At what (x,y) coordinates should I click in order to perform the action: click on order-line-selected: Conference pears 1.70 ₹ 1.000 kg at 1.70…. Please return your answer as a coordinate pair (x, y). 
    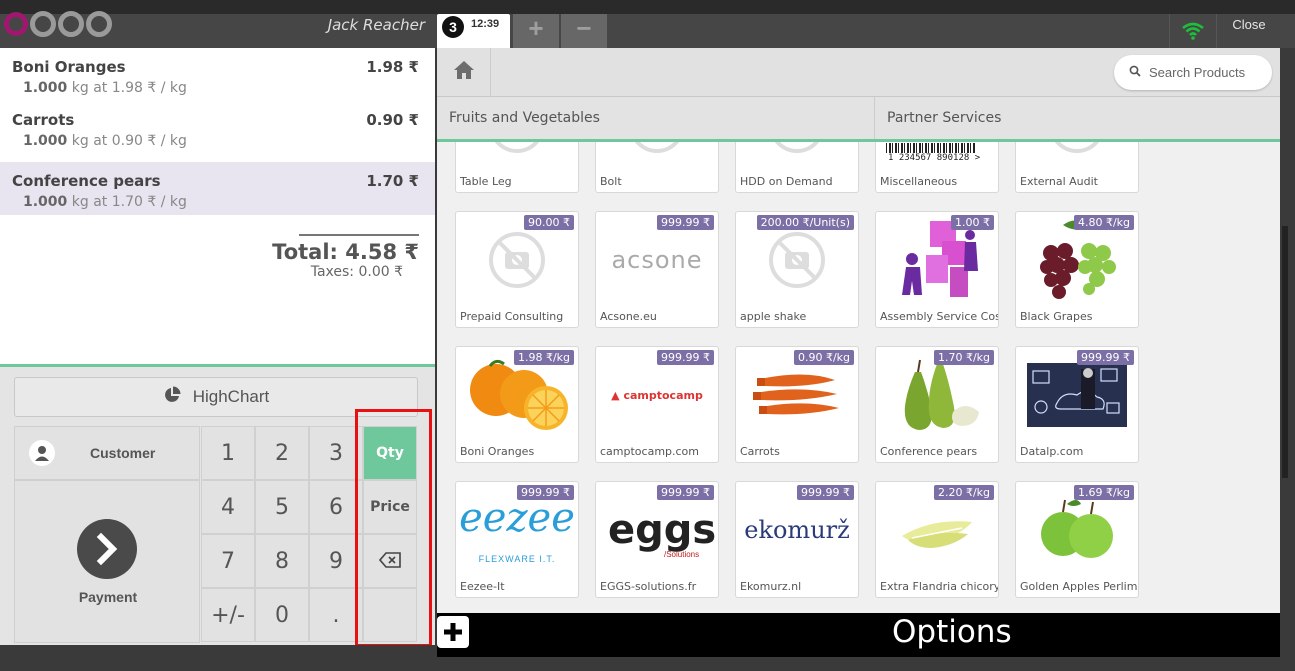
    Looking at the image, I should click on (217, 188).